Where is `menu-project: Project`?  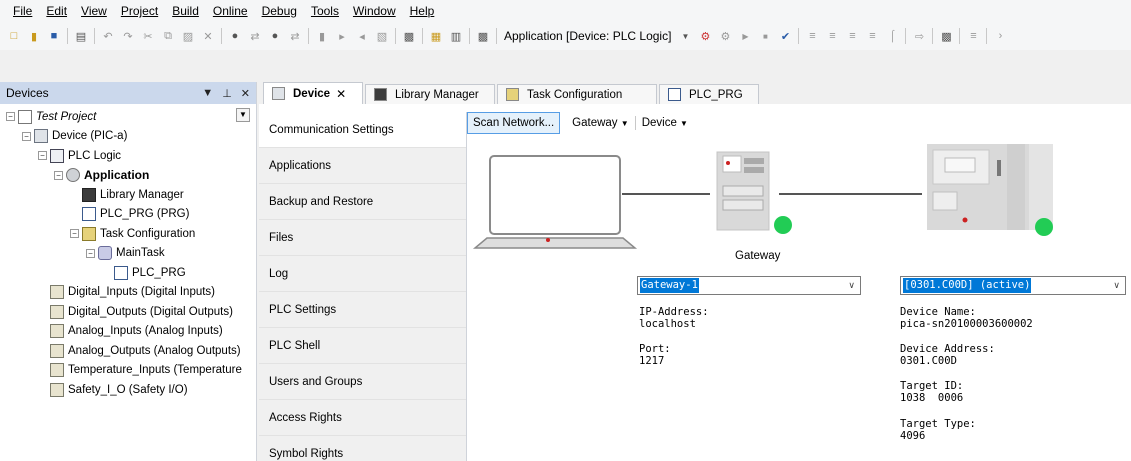
menu-project: Project is located at coordinates (139, 11).